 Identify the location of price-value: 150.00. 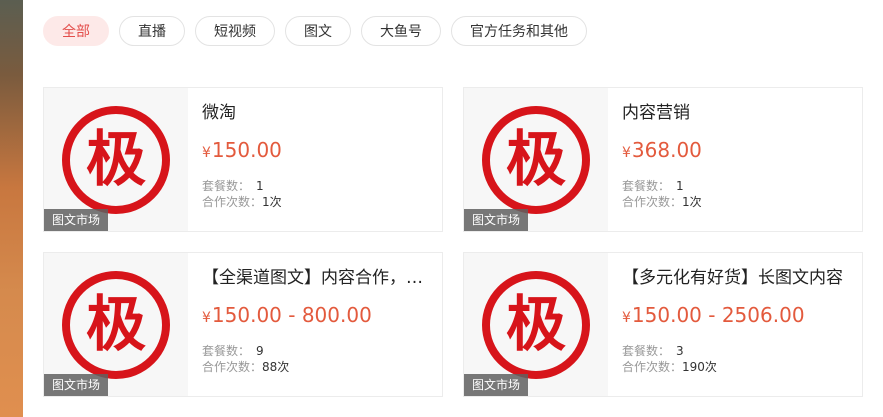
(246, 150).